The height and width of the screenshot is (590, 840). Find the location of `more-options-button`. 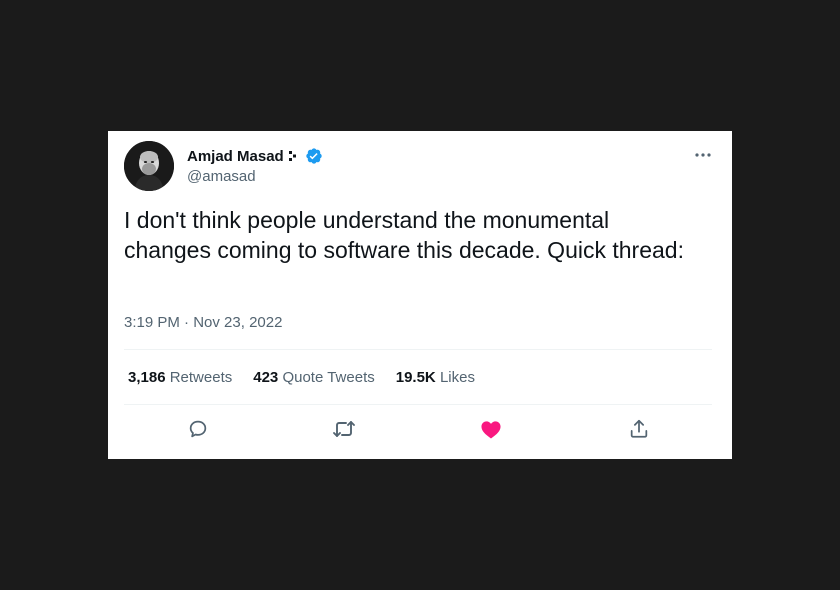

more-options-button is located at coordinates (703, 155).